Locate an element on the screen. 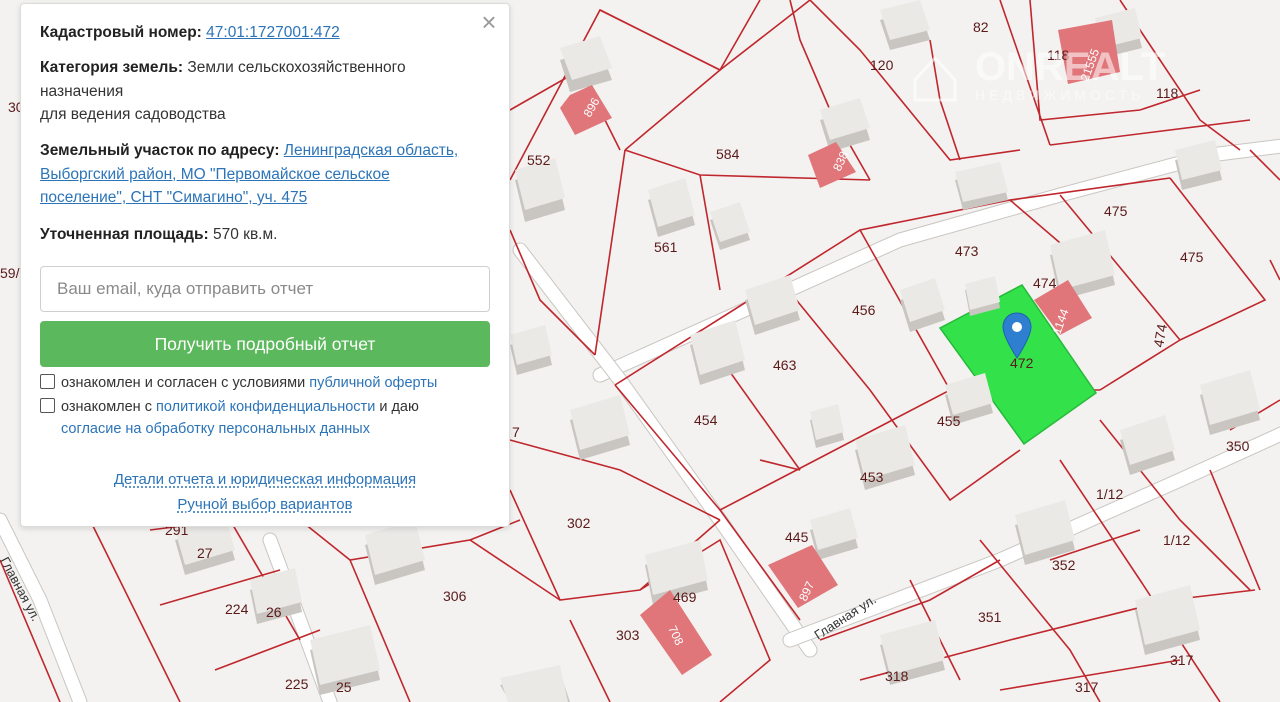 The width and height of the screenshot is (1280, 702). svg-text: 120 is located at coordinates (882, 65).